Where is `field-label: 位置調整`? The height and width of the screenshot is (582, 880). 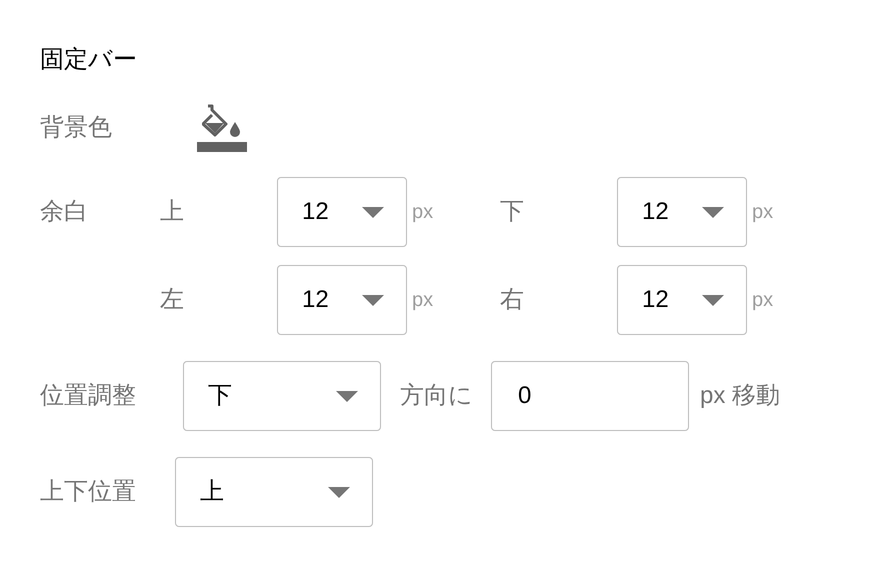 field-label: 位置調整 is located at coordinates (88, 396).